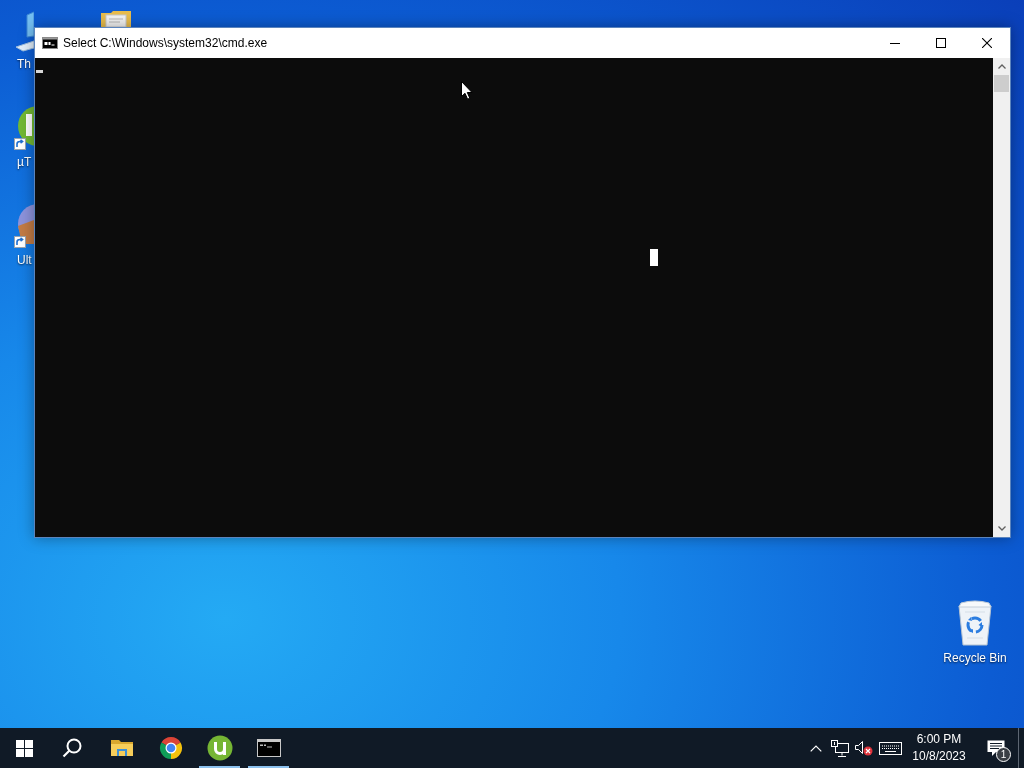 The width and height of the screenshot is (1024, 768). What do you see at coordinates (24, 748) in the screenshot?
I see `windows-logo-icon` at bounding box center [24, 748].